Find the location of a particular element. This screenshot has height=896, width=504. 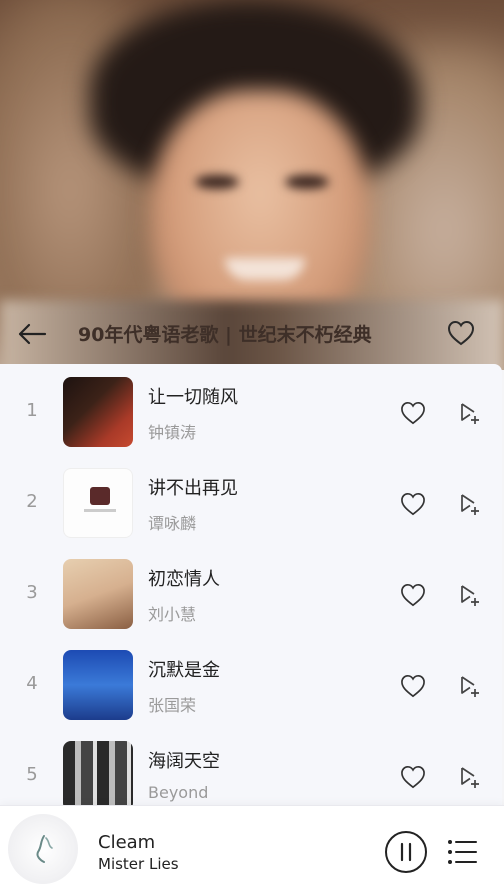

song-artist: 谭咏麟 is located at coordinates (172, 523).